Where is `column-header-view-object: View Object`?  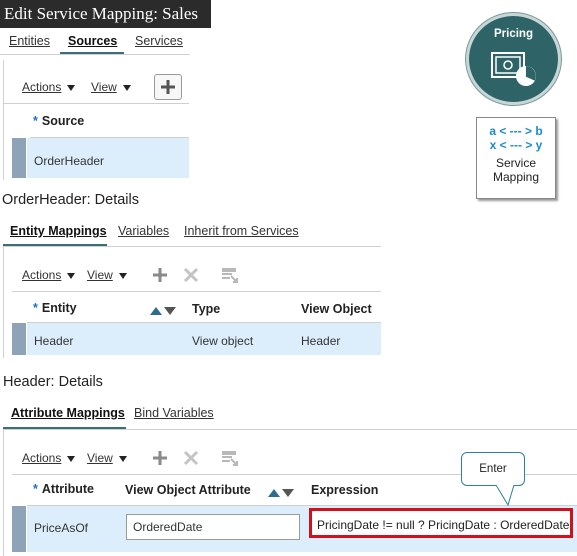
column-header-view-object: View Object is located at coordinates (336, 309).